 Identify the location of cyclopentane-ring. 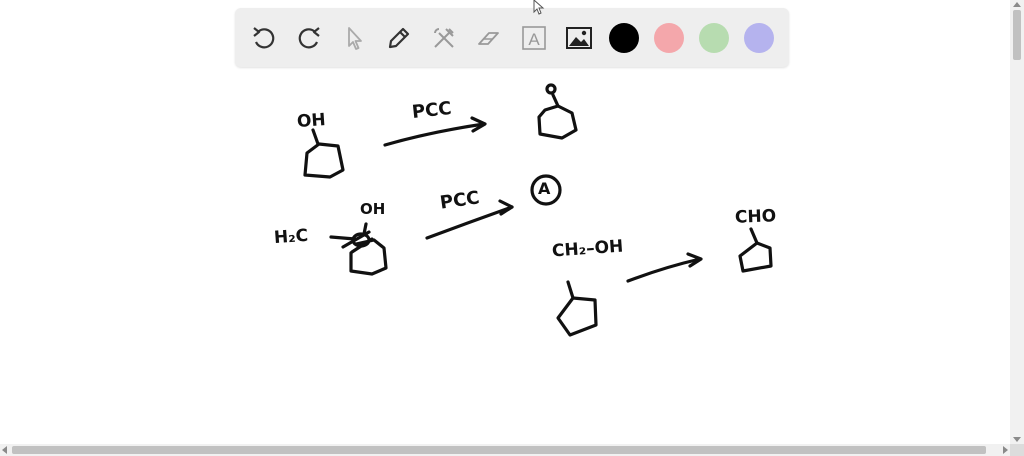
(577, 316).